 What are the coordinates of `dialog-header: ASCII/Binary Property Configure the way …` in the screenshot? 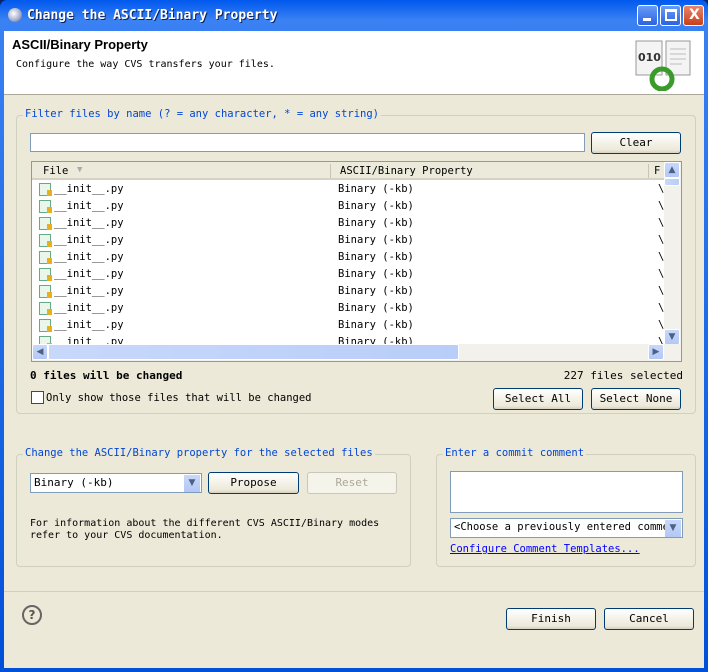 It's located at (354, 63).